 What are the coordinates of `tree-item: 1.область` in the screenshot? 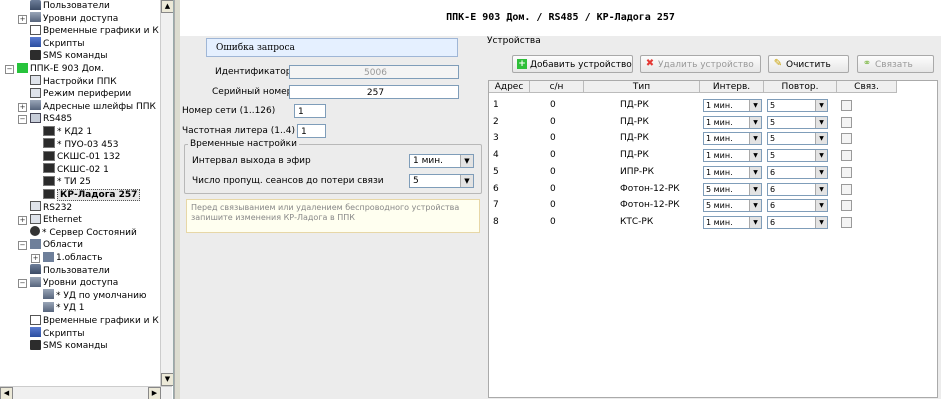 It's located at (72, 257).